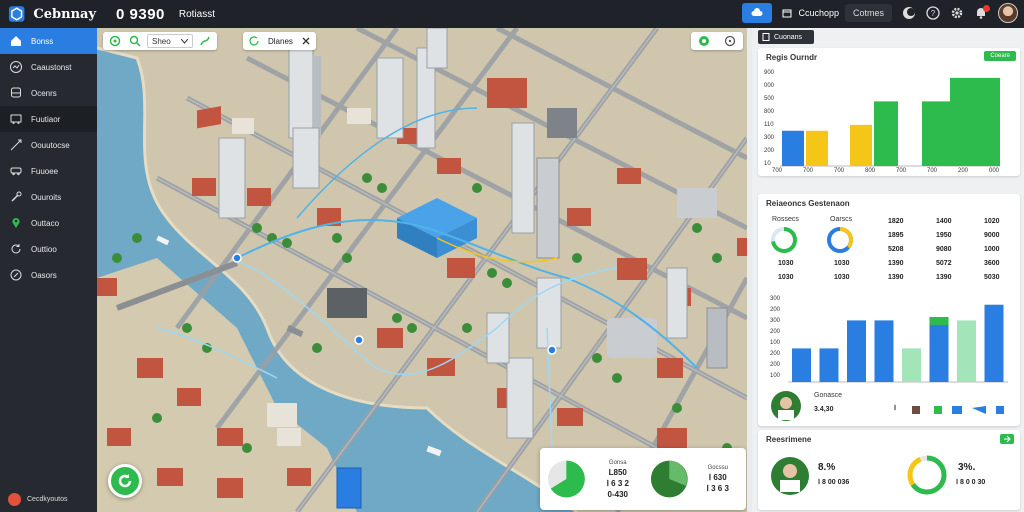  I want to click on tools-icon, so click(16, 196).